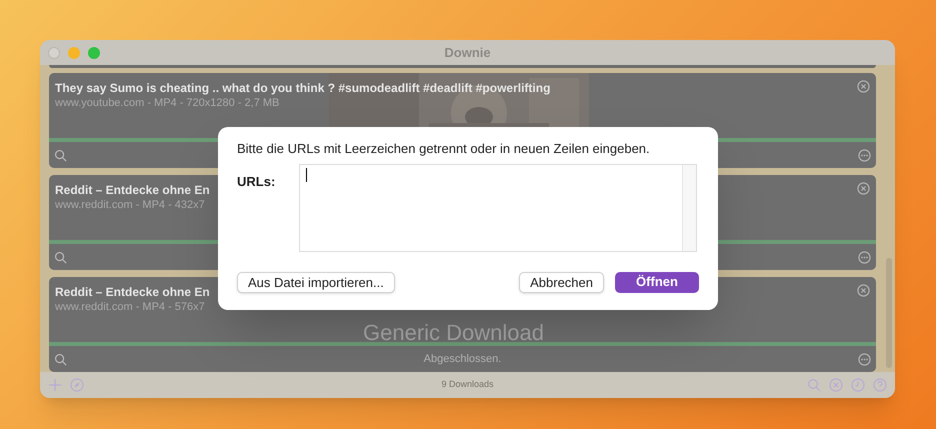  What do you see at coordinates (858, 385) in the screenshot?
I see `clock-icon` at bounding box center [858, 385].